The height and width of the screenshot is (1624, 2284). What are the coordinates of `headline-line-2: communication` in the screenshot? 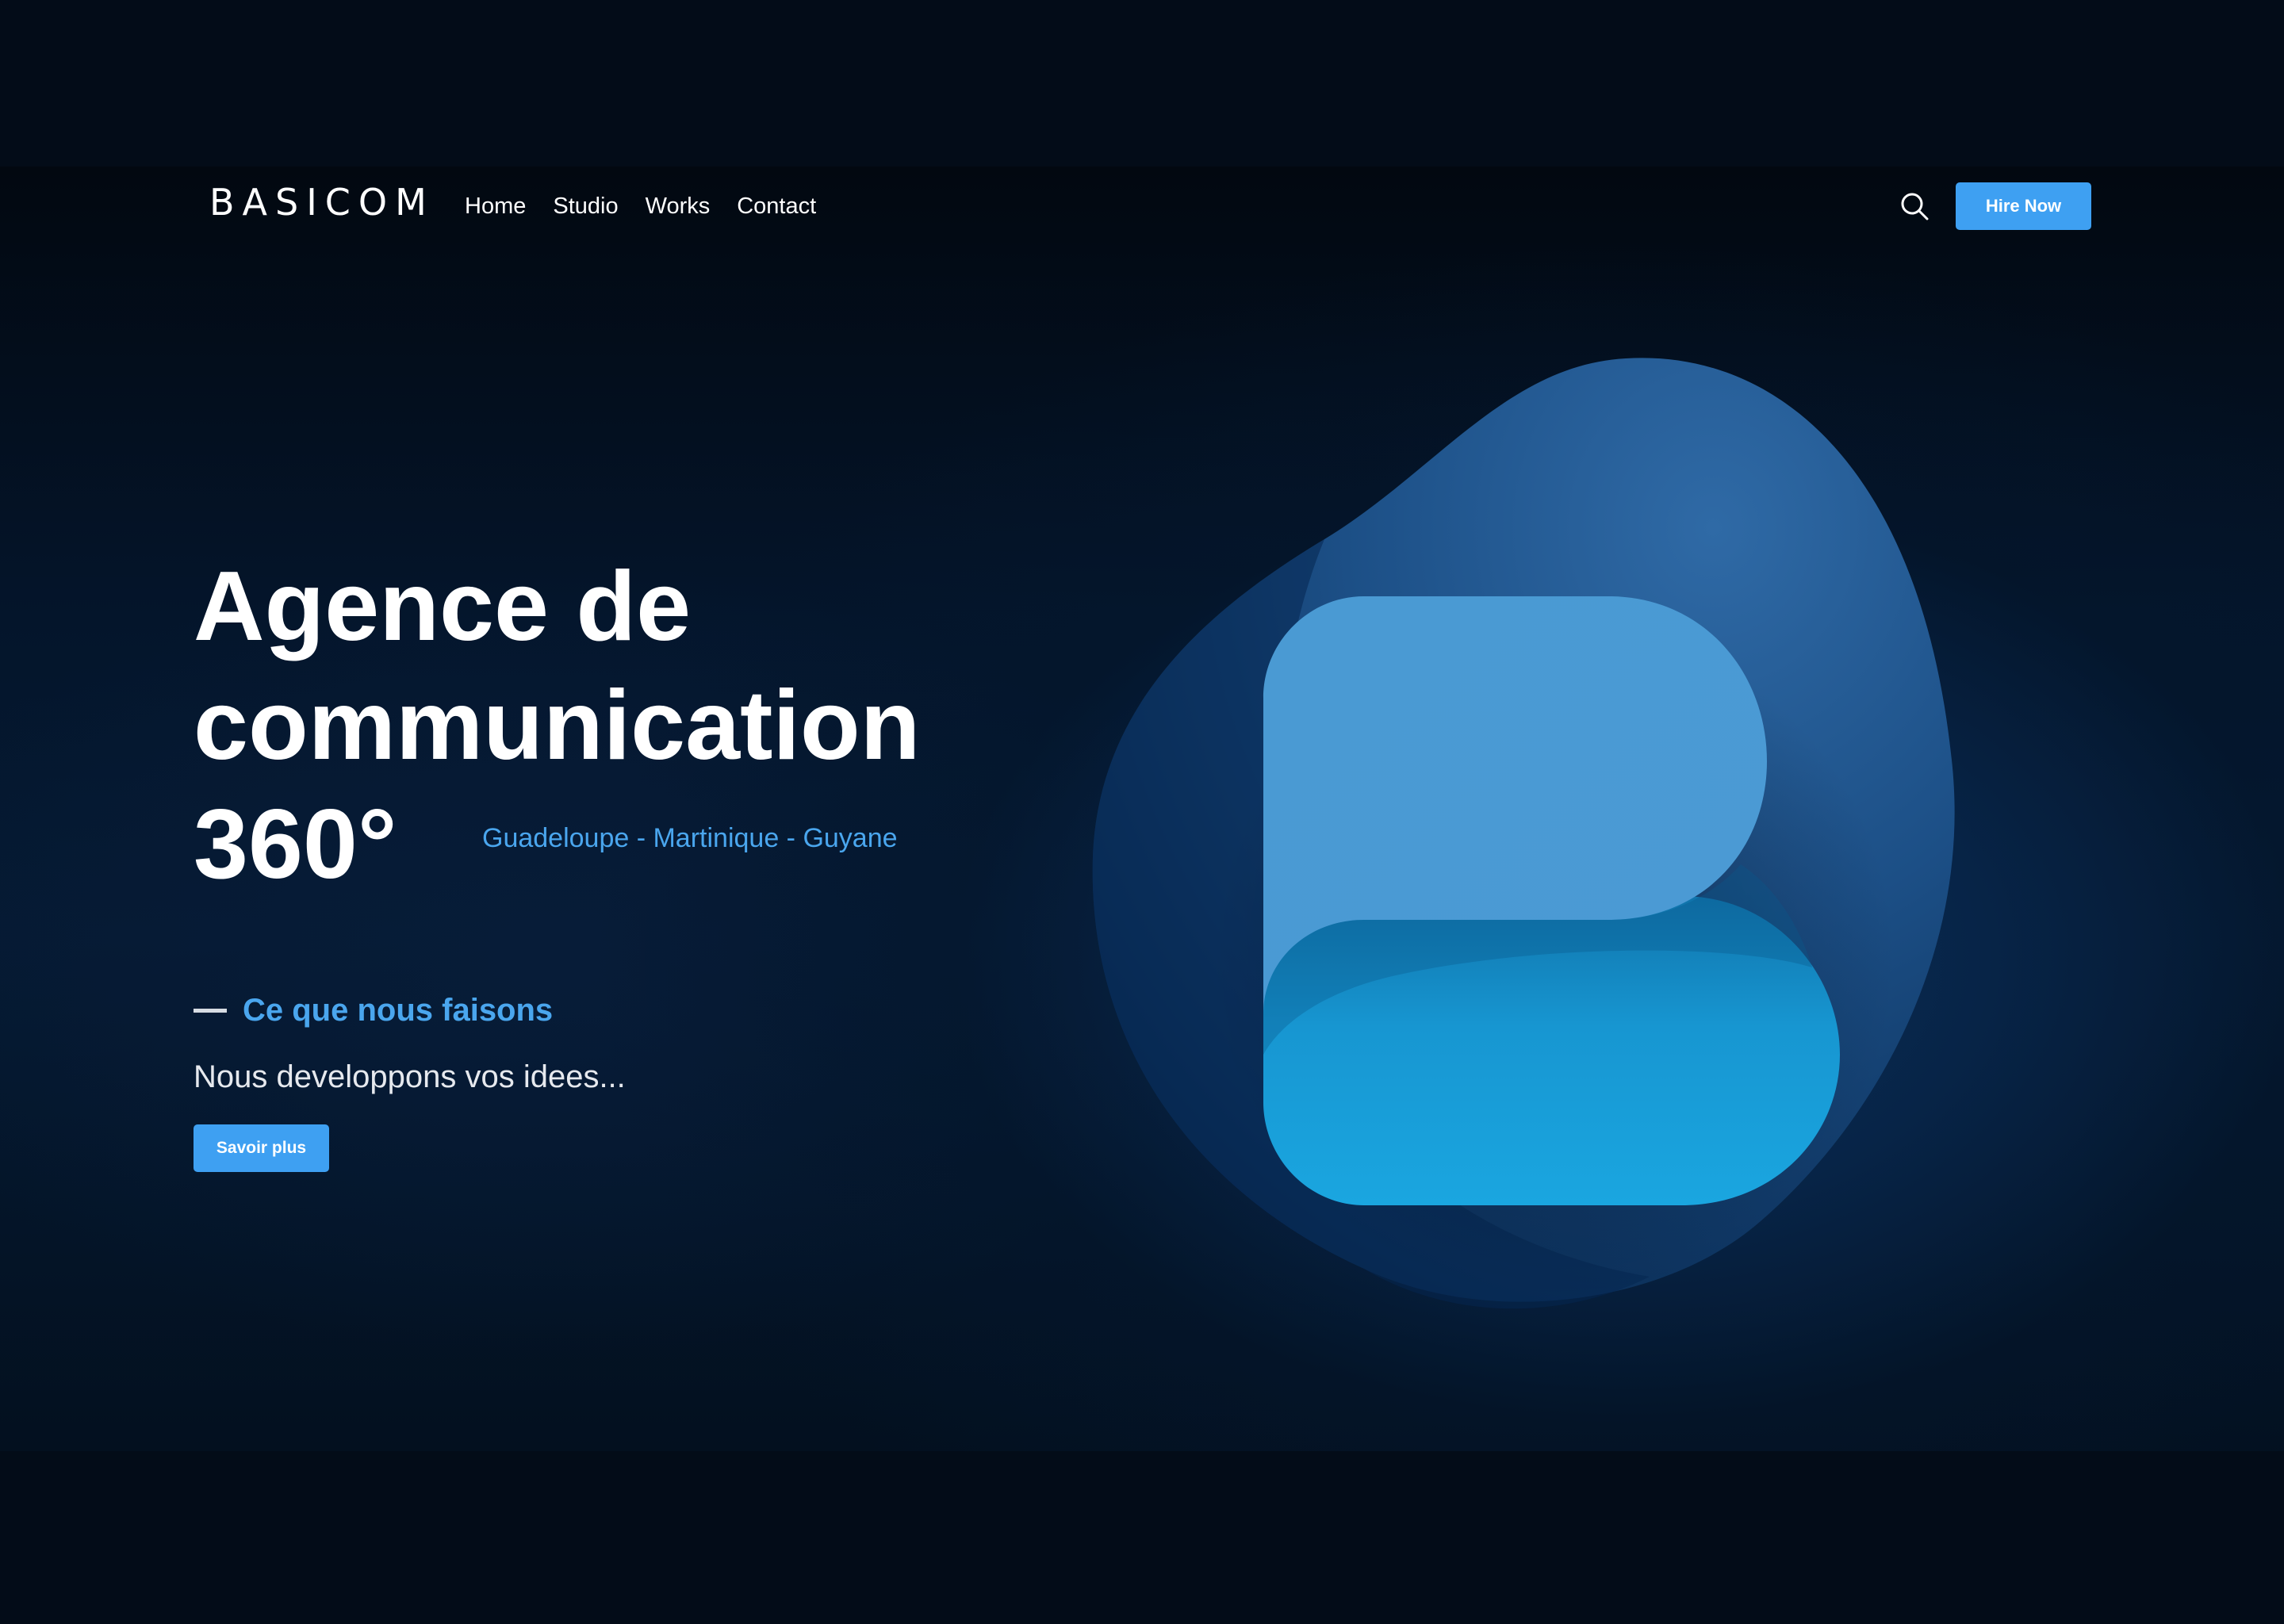 It's located at (557, 725).